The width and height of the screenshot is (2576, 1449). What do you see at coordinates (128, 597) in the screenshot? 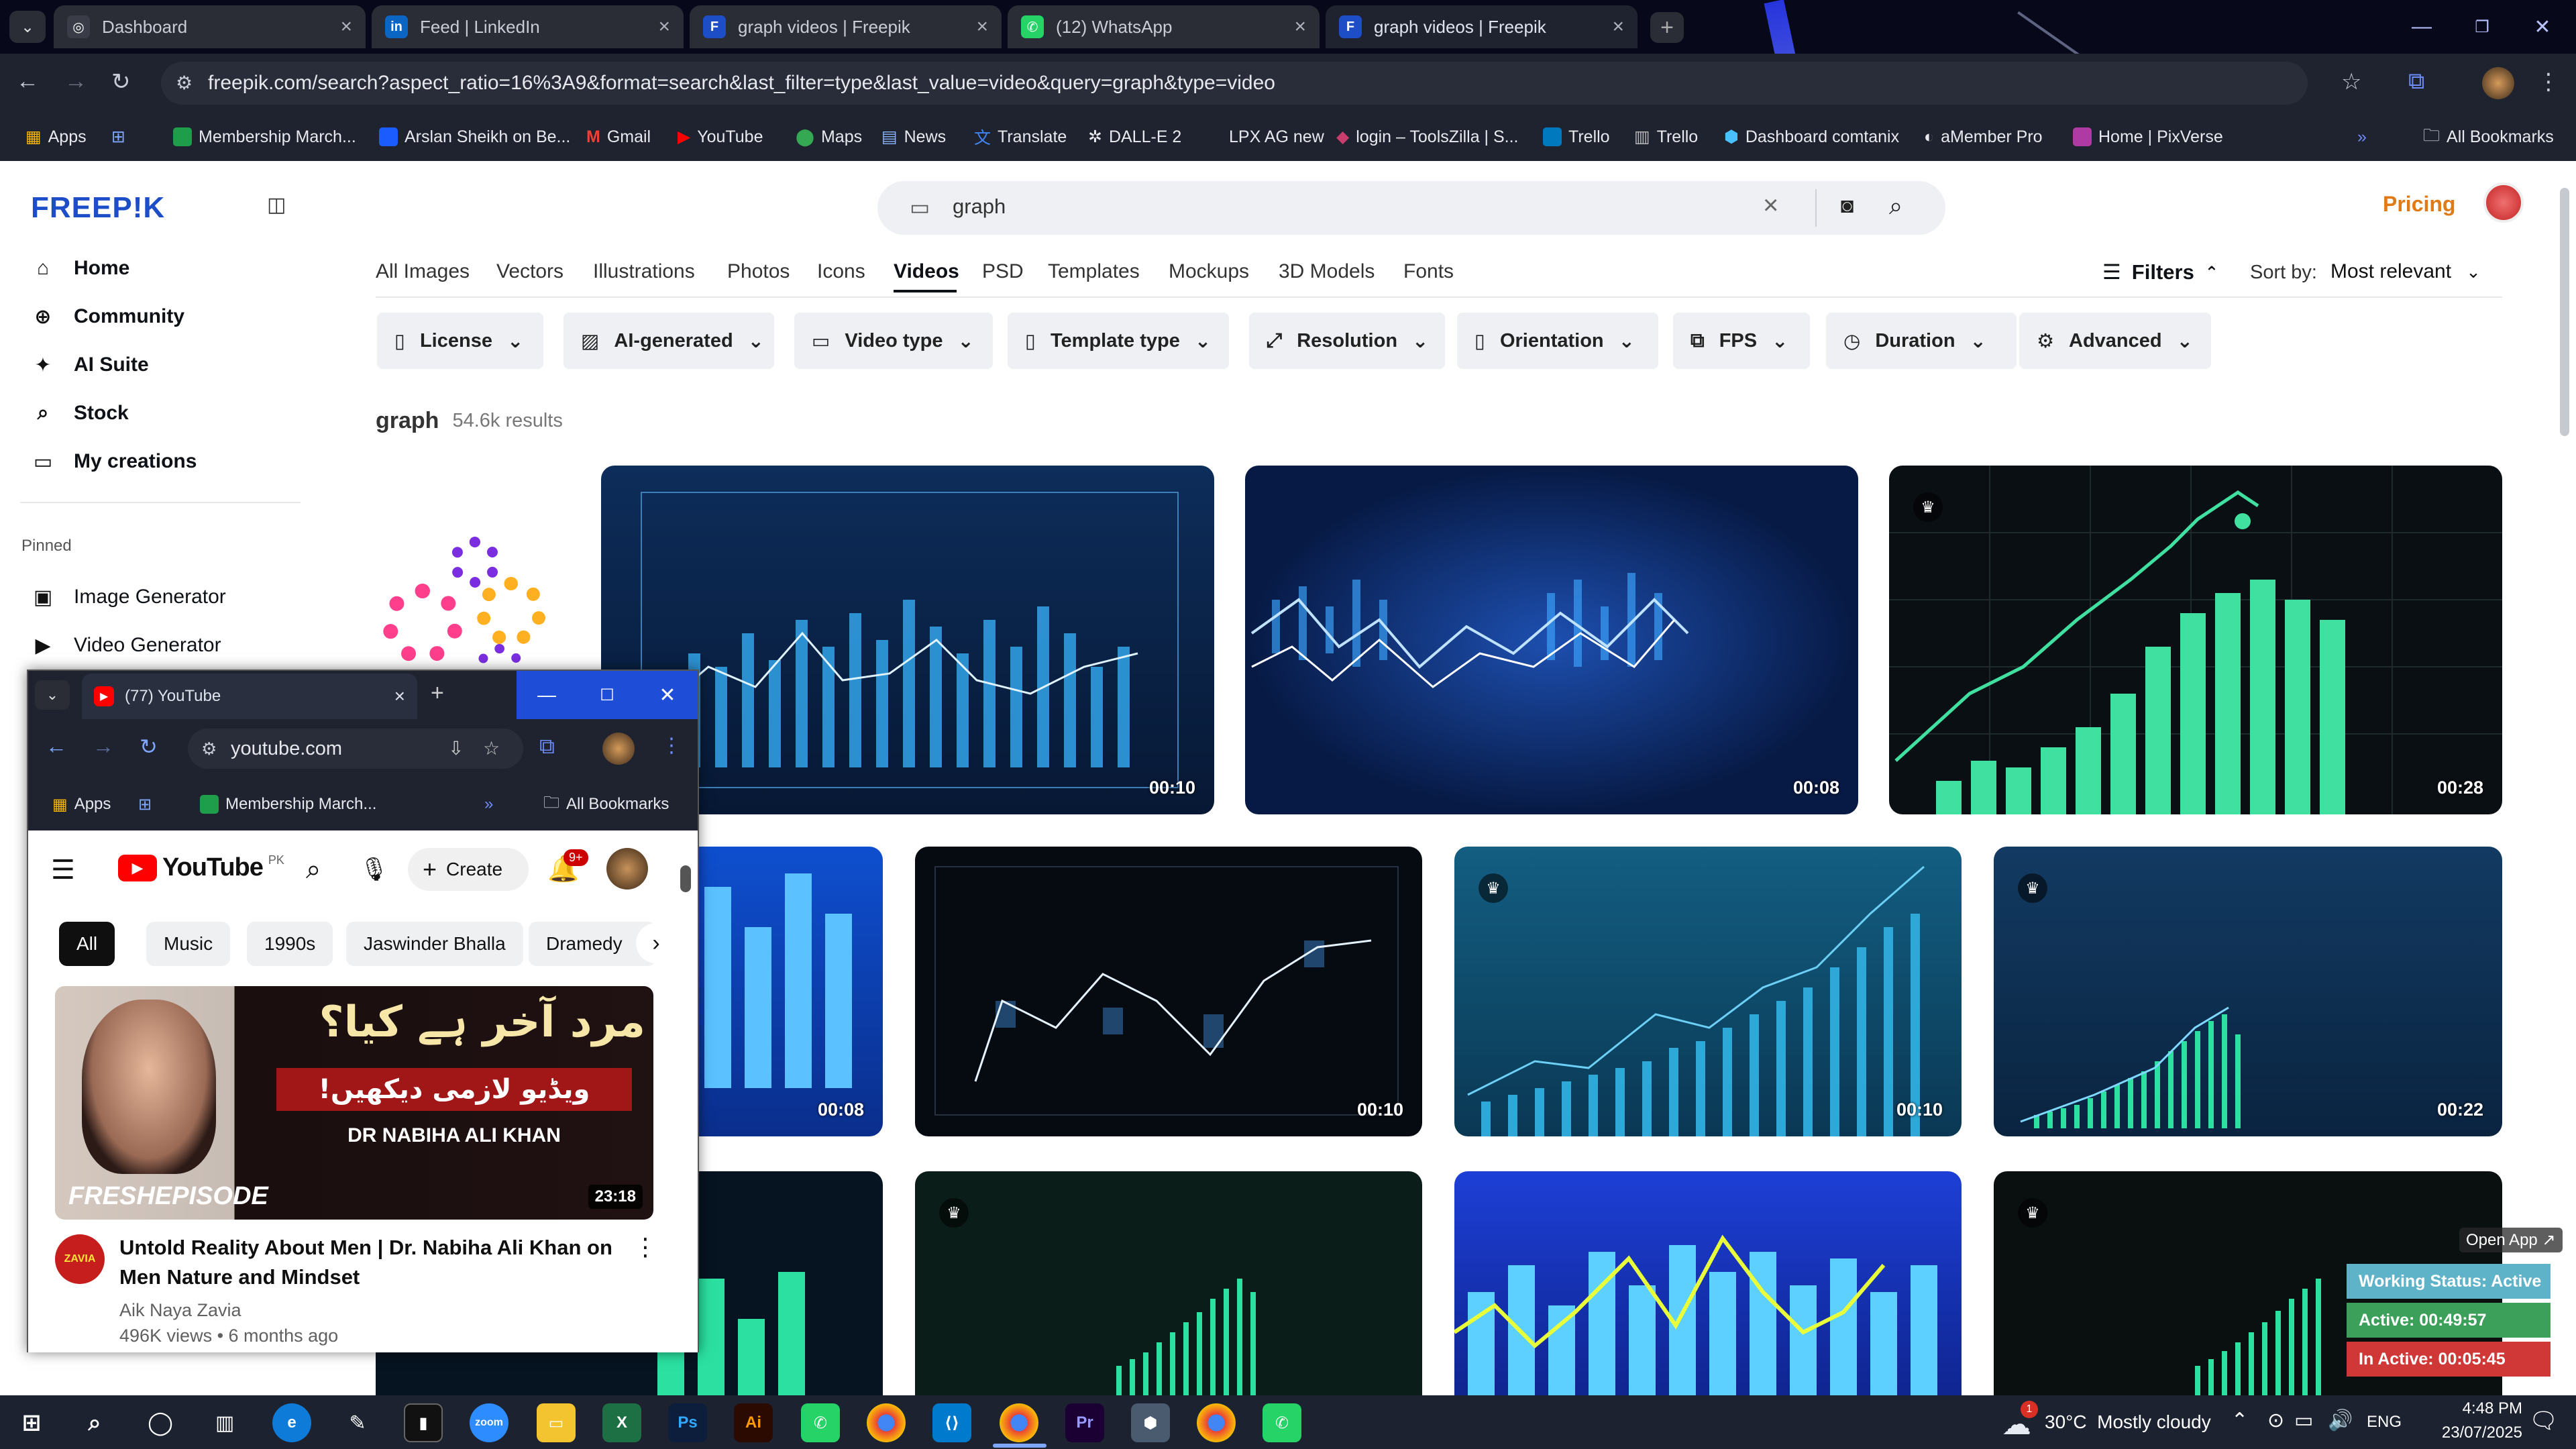
I see `pinned-image-generator: ▣ Image Generator` at bounding box center [128, 597].